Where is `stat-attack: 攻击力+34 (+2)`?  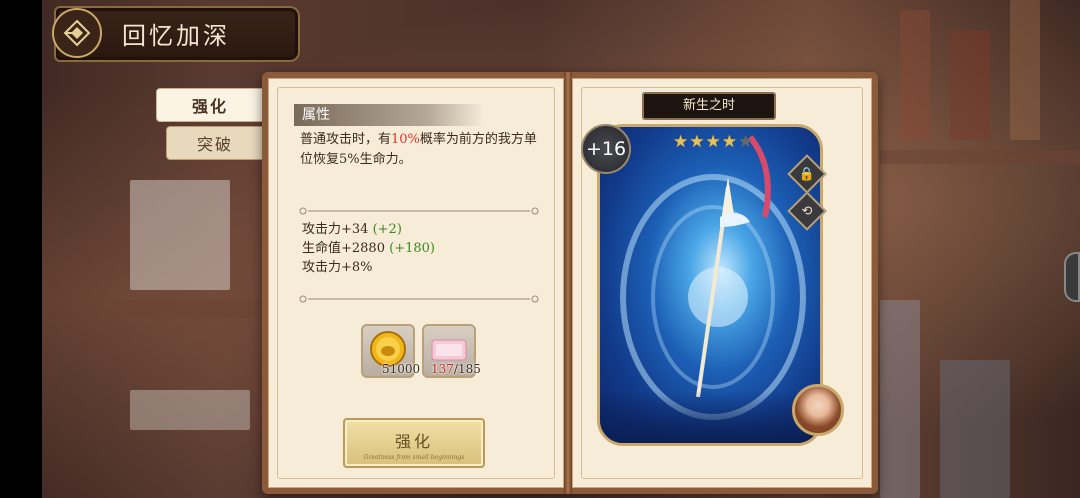 stat-attack: 攻击力+34 (+2) is located at coordinates (352, 229).